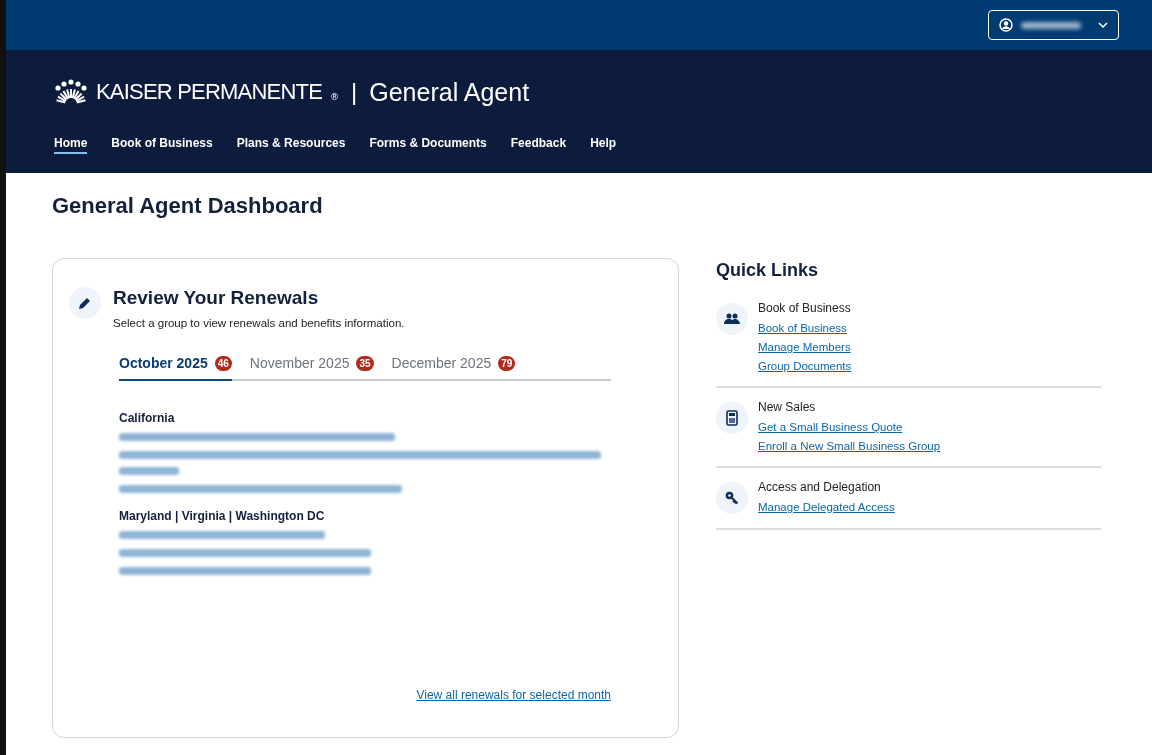  What do you see at coordinates (222, 516) in the screenshot?
I see `region-heading: Maryland | Virginia | Washington DC` at bounding box center [222, 516].